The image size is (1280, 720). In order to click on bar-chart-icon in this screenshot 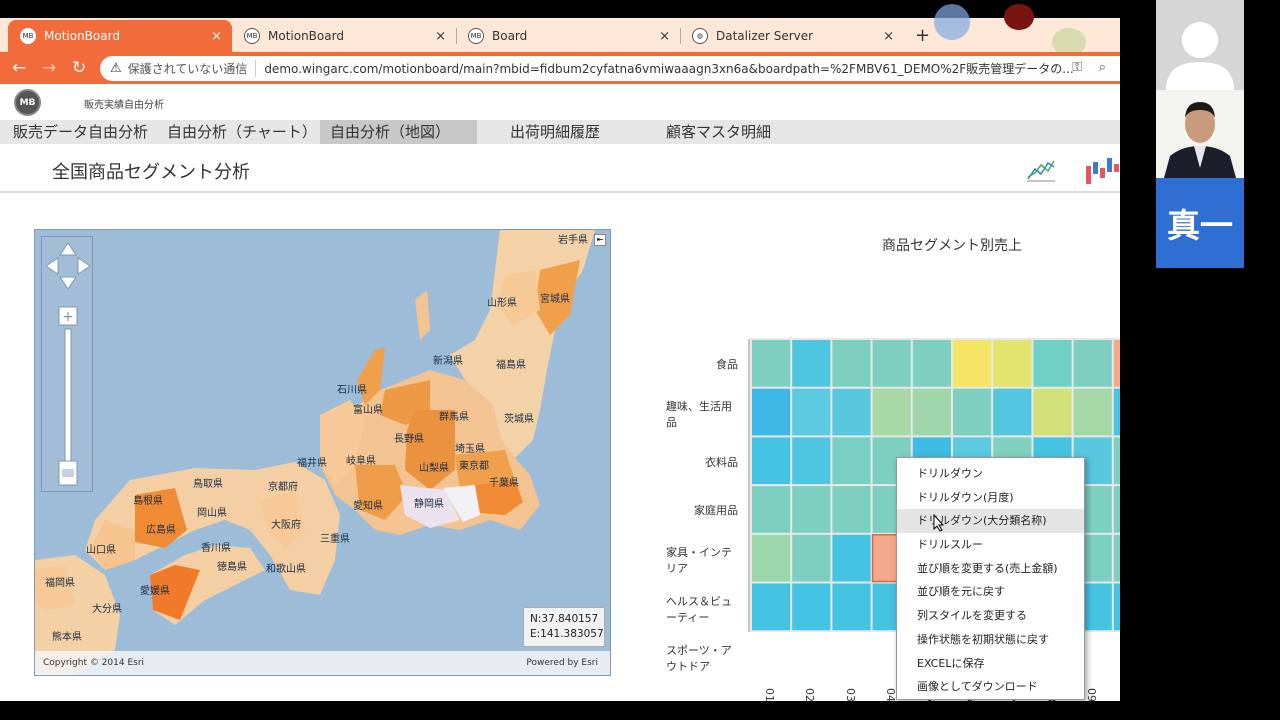, I will do `click(1102, 170)`.